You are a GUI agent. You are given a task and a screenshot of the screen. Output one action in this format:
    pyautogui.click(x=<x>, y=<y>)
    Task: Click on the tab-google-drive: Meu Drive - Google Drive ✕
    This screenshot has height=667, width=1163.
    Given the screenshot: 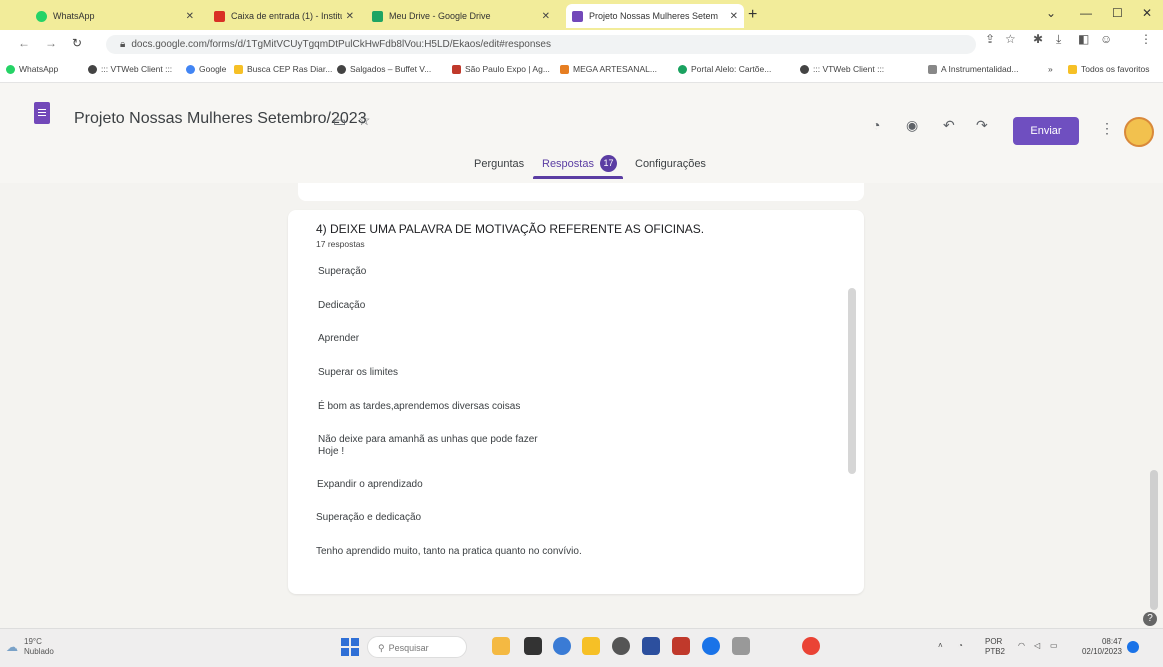 What is the action you would take?
    pyautogui.click(x=461, y=16)
    